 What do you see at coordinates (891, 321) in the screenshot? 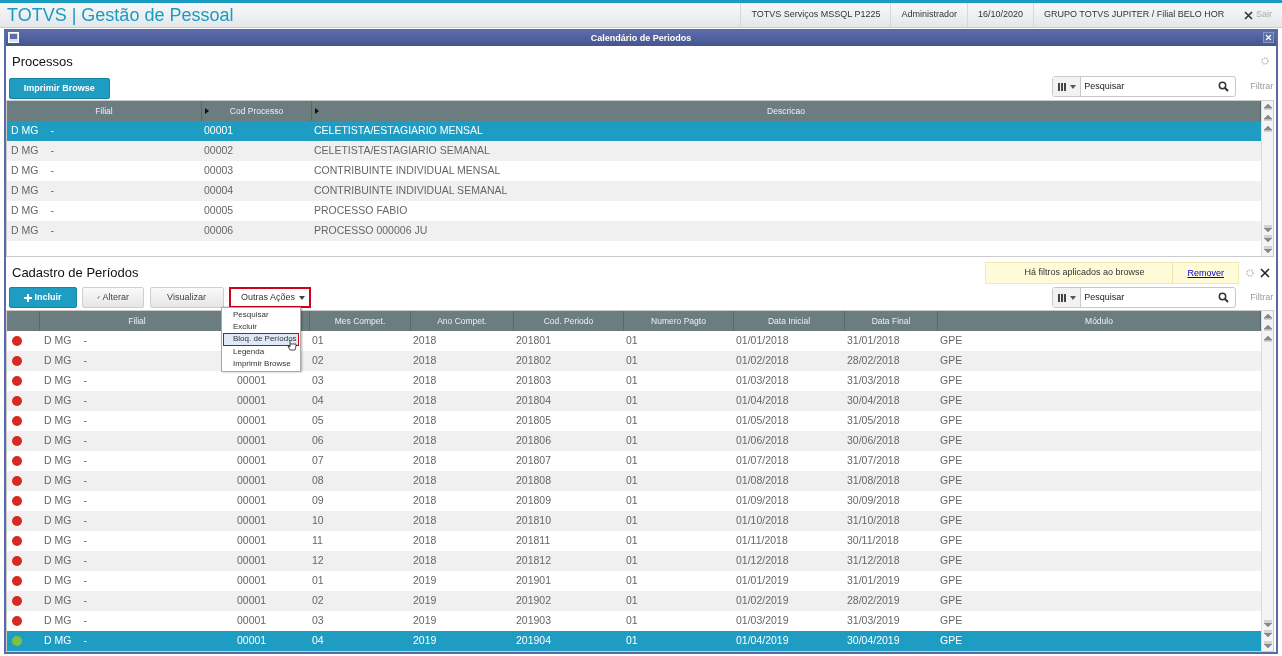
I see `column-header: Data Final` at bounding box center [891, 321].